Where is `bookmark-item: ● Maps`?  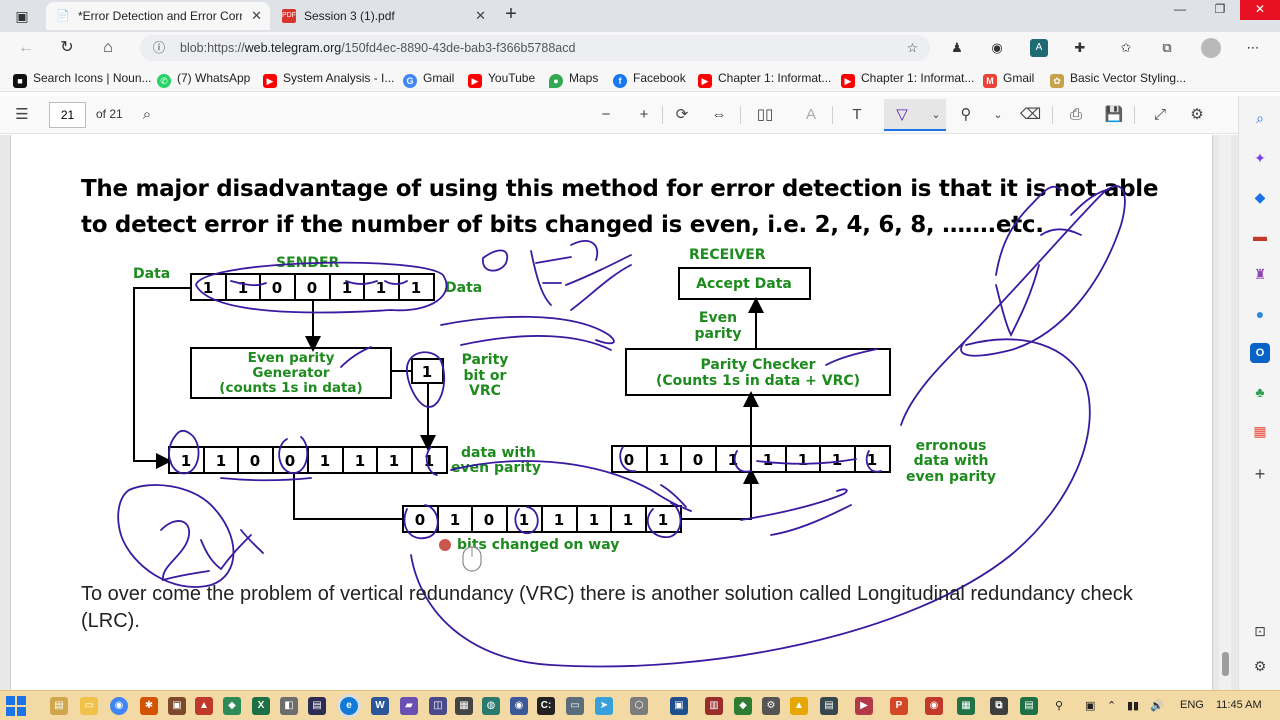
bookmark-item: ● Maps is located at coordinates (573, 78).